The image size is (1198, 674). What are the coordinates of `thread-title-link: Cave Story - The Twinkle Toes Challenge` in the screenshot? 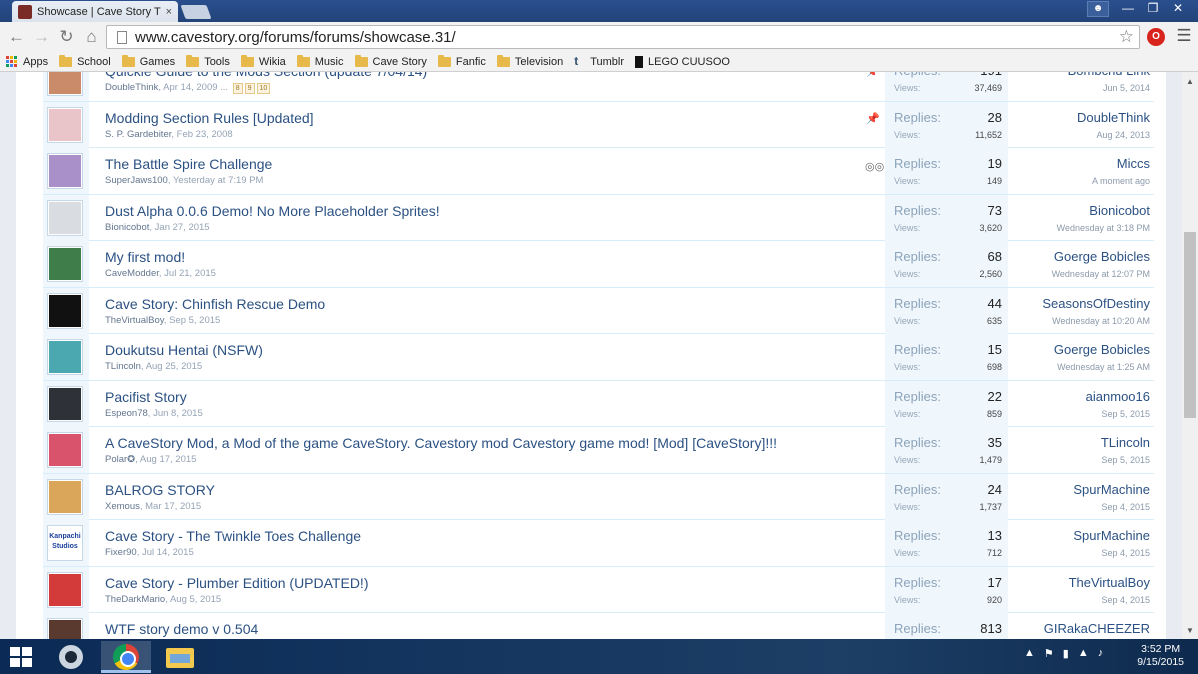 It's located at (233, 536).